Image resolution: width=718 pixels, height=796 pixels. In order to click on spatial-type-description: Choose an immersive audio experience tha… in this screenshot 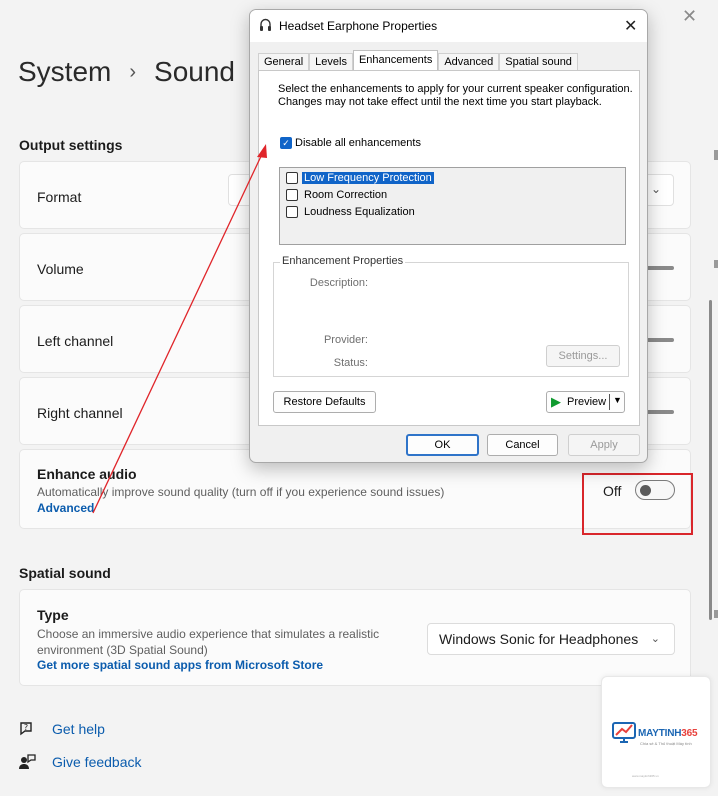, I will do `click(208, 642)`.